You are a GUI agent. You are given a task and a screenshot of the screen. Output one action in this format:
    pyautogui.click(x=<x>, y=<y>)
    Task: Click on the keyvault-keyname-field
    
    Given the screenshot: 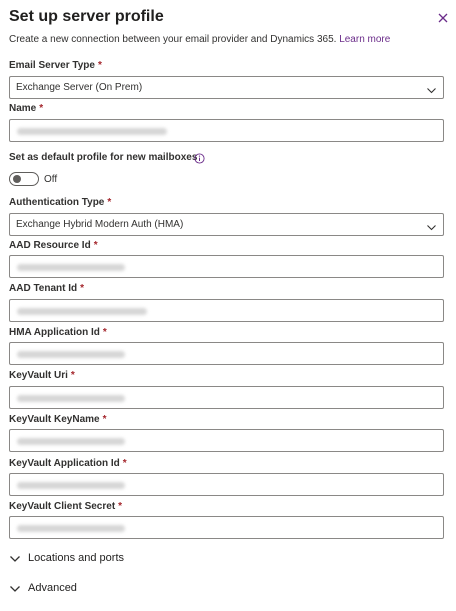 What is the action you would take?
    pyautogui.click(x=226, y=440)
    